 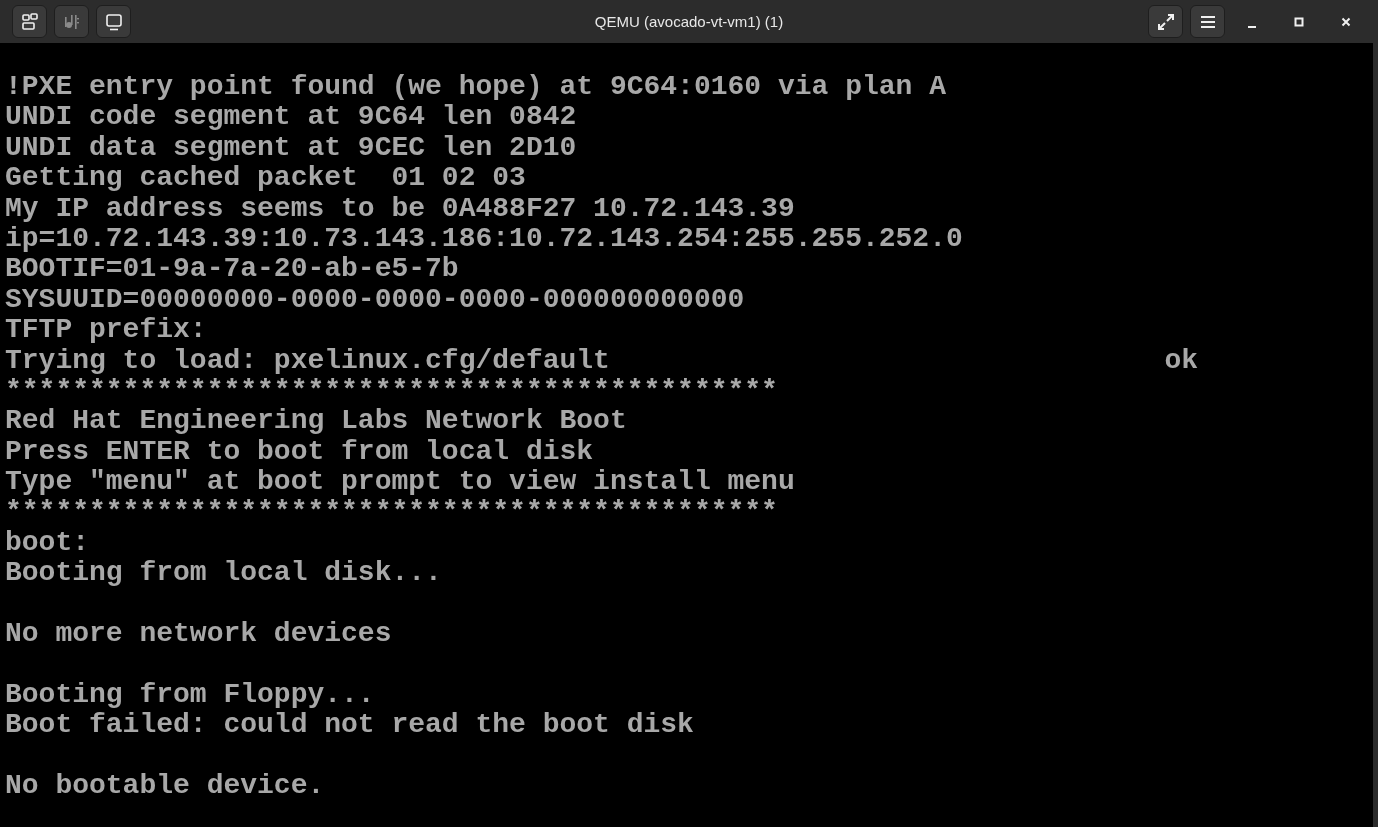 I want to click on windows-icon, so click(x=29, y=21).